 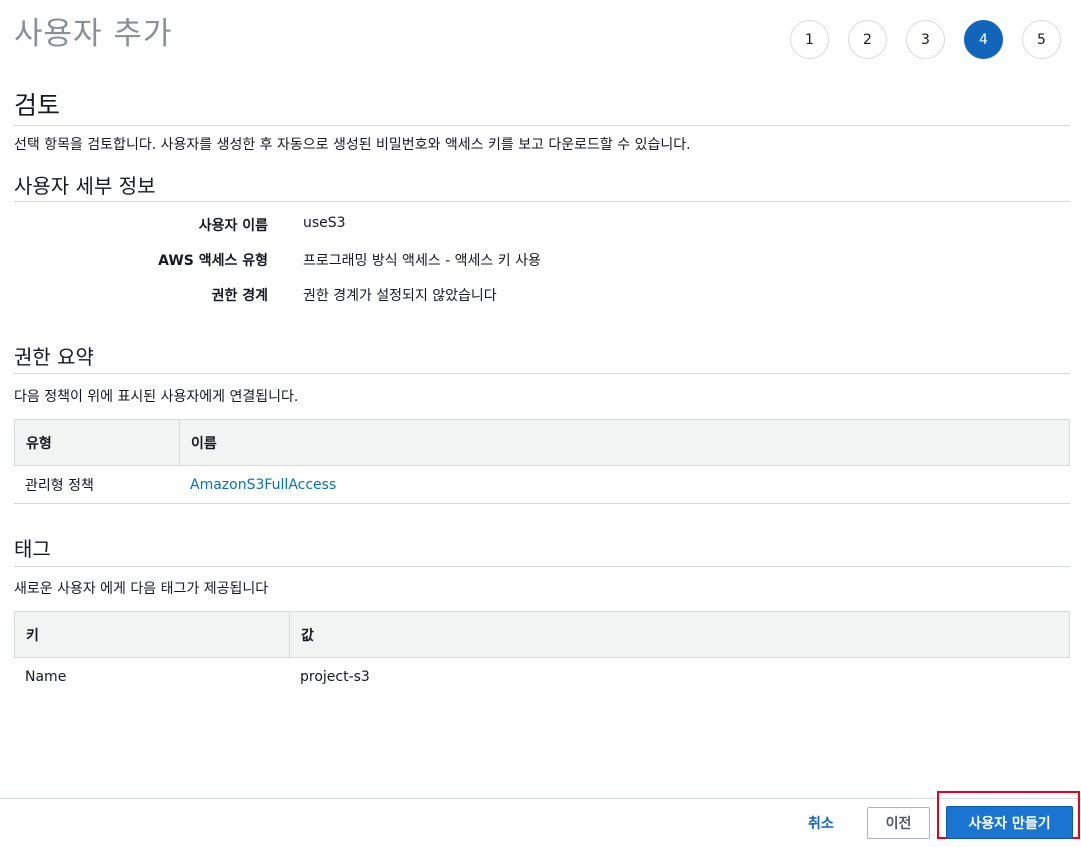 I want to click on page-title: 사용자 추가, so click(x=93, y=34).